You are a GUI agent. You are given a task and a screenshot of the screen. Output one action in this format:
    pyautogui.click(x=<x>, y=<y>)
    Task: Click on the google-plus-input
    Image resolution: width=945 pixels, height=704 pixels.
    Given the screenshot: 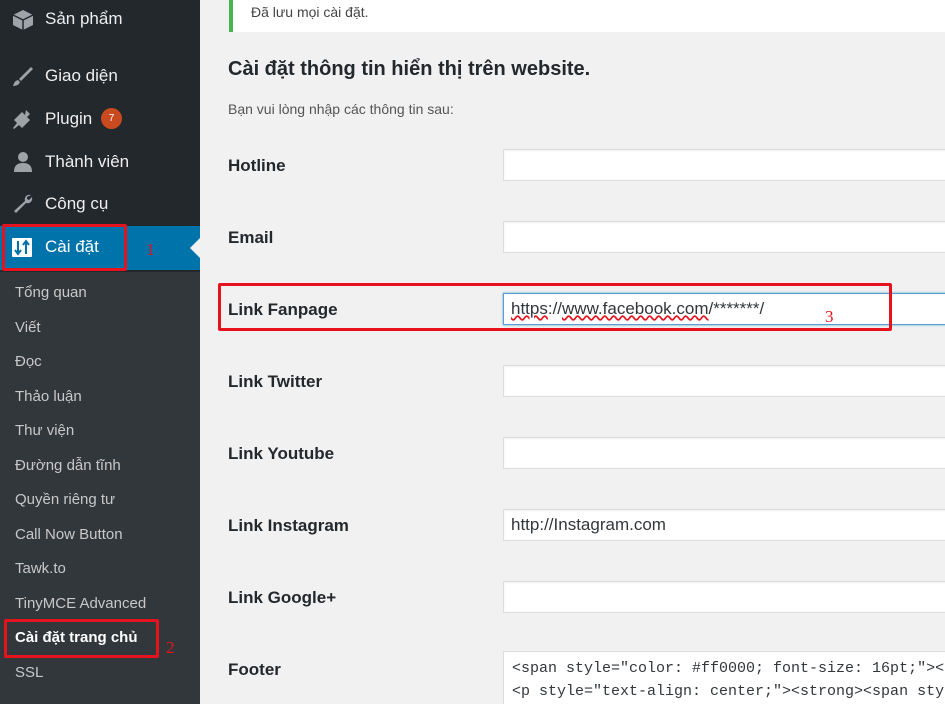 What is the action you would take?
    pyautogui.click(x=724, y=597)
    